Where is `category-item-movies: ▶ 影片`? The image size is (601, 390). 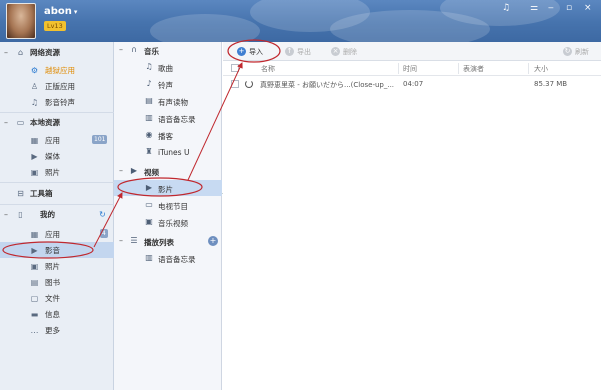 category-item-movies: ▶ 影片 is located at coordinates (168, 188).